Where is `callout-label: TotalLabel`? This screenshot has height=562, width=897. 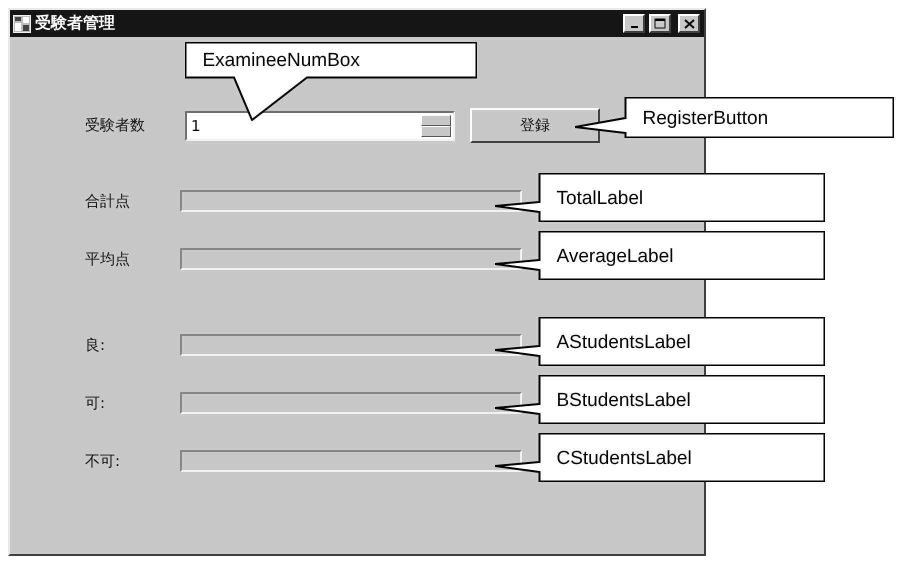
callout-label: TotalLabel is located at coordinates (600, 199).